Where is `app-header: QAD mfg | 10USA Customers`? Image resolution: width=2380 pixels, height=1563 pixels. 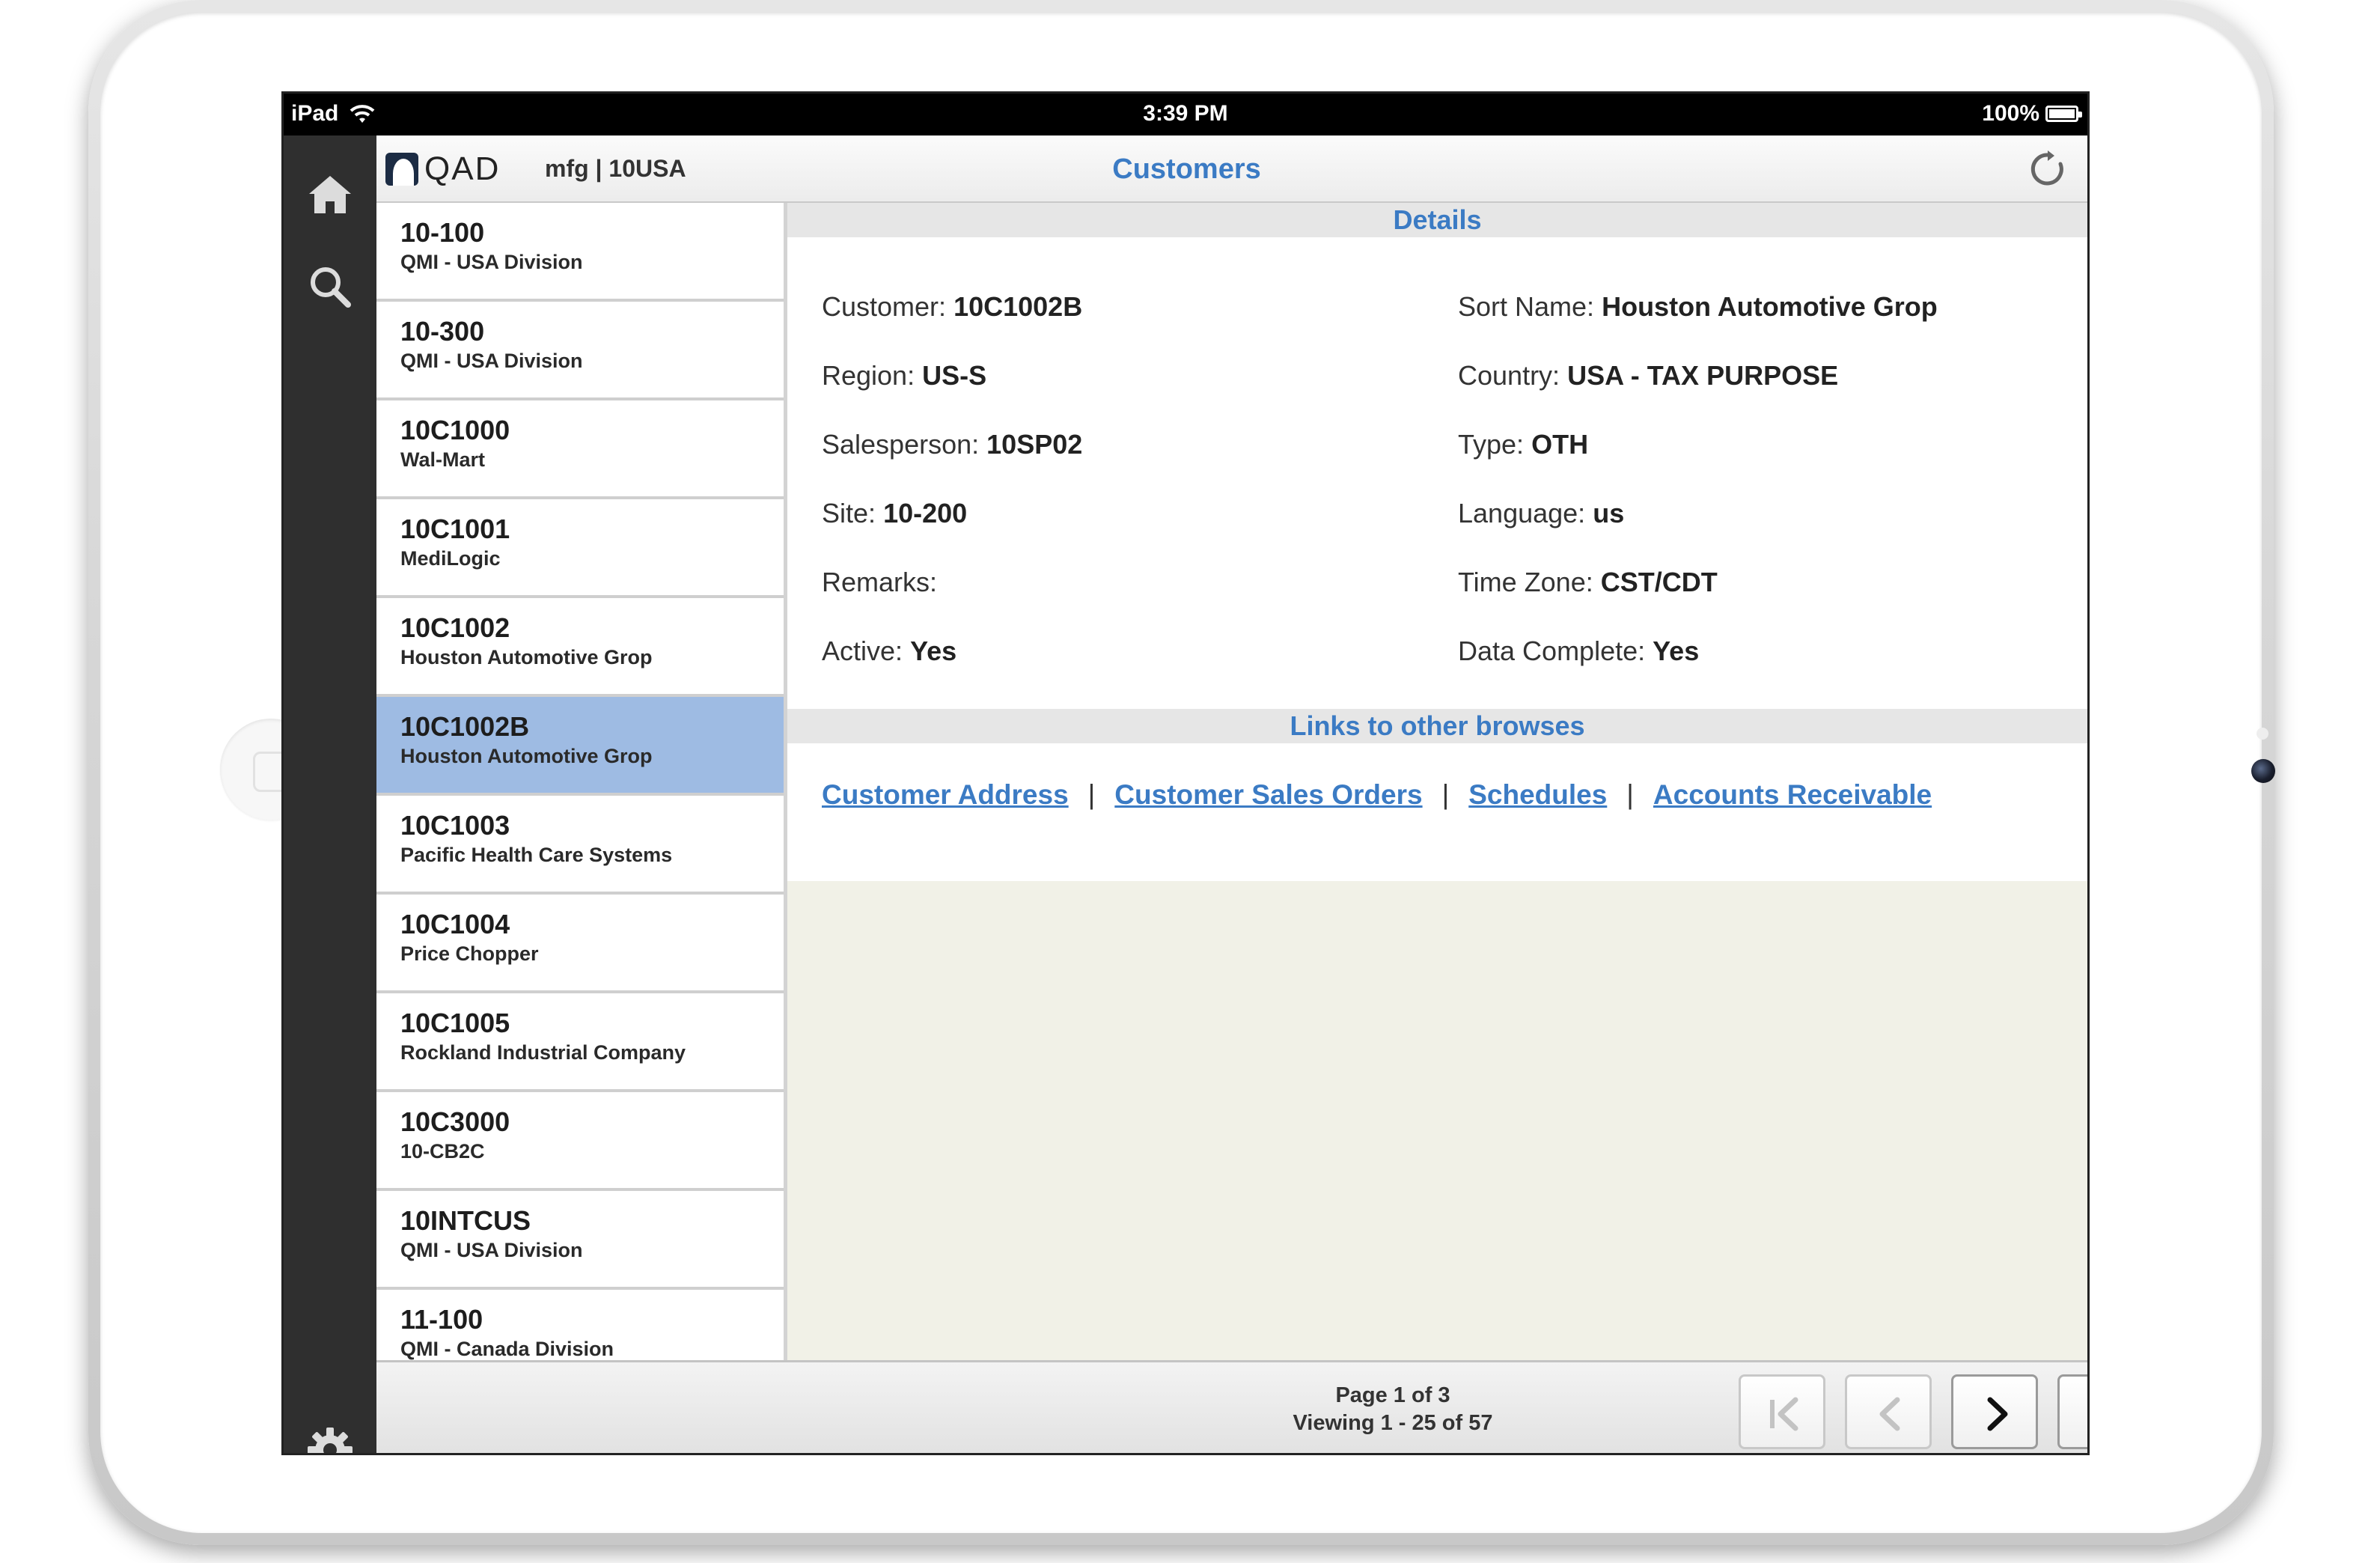
app-header: QAD mfg | 10USA Customers is located at coordinates (1231, 169).